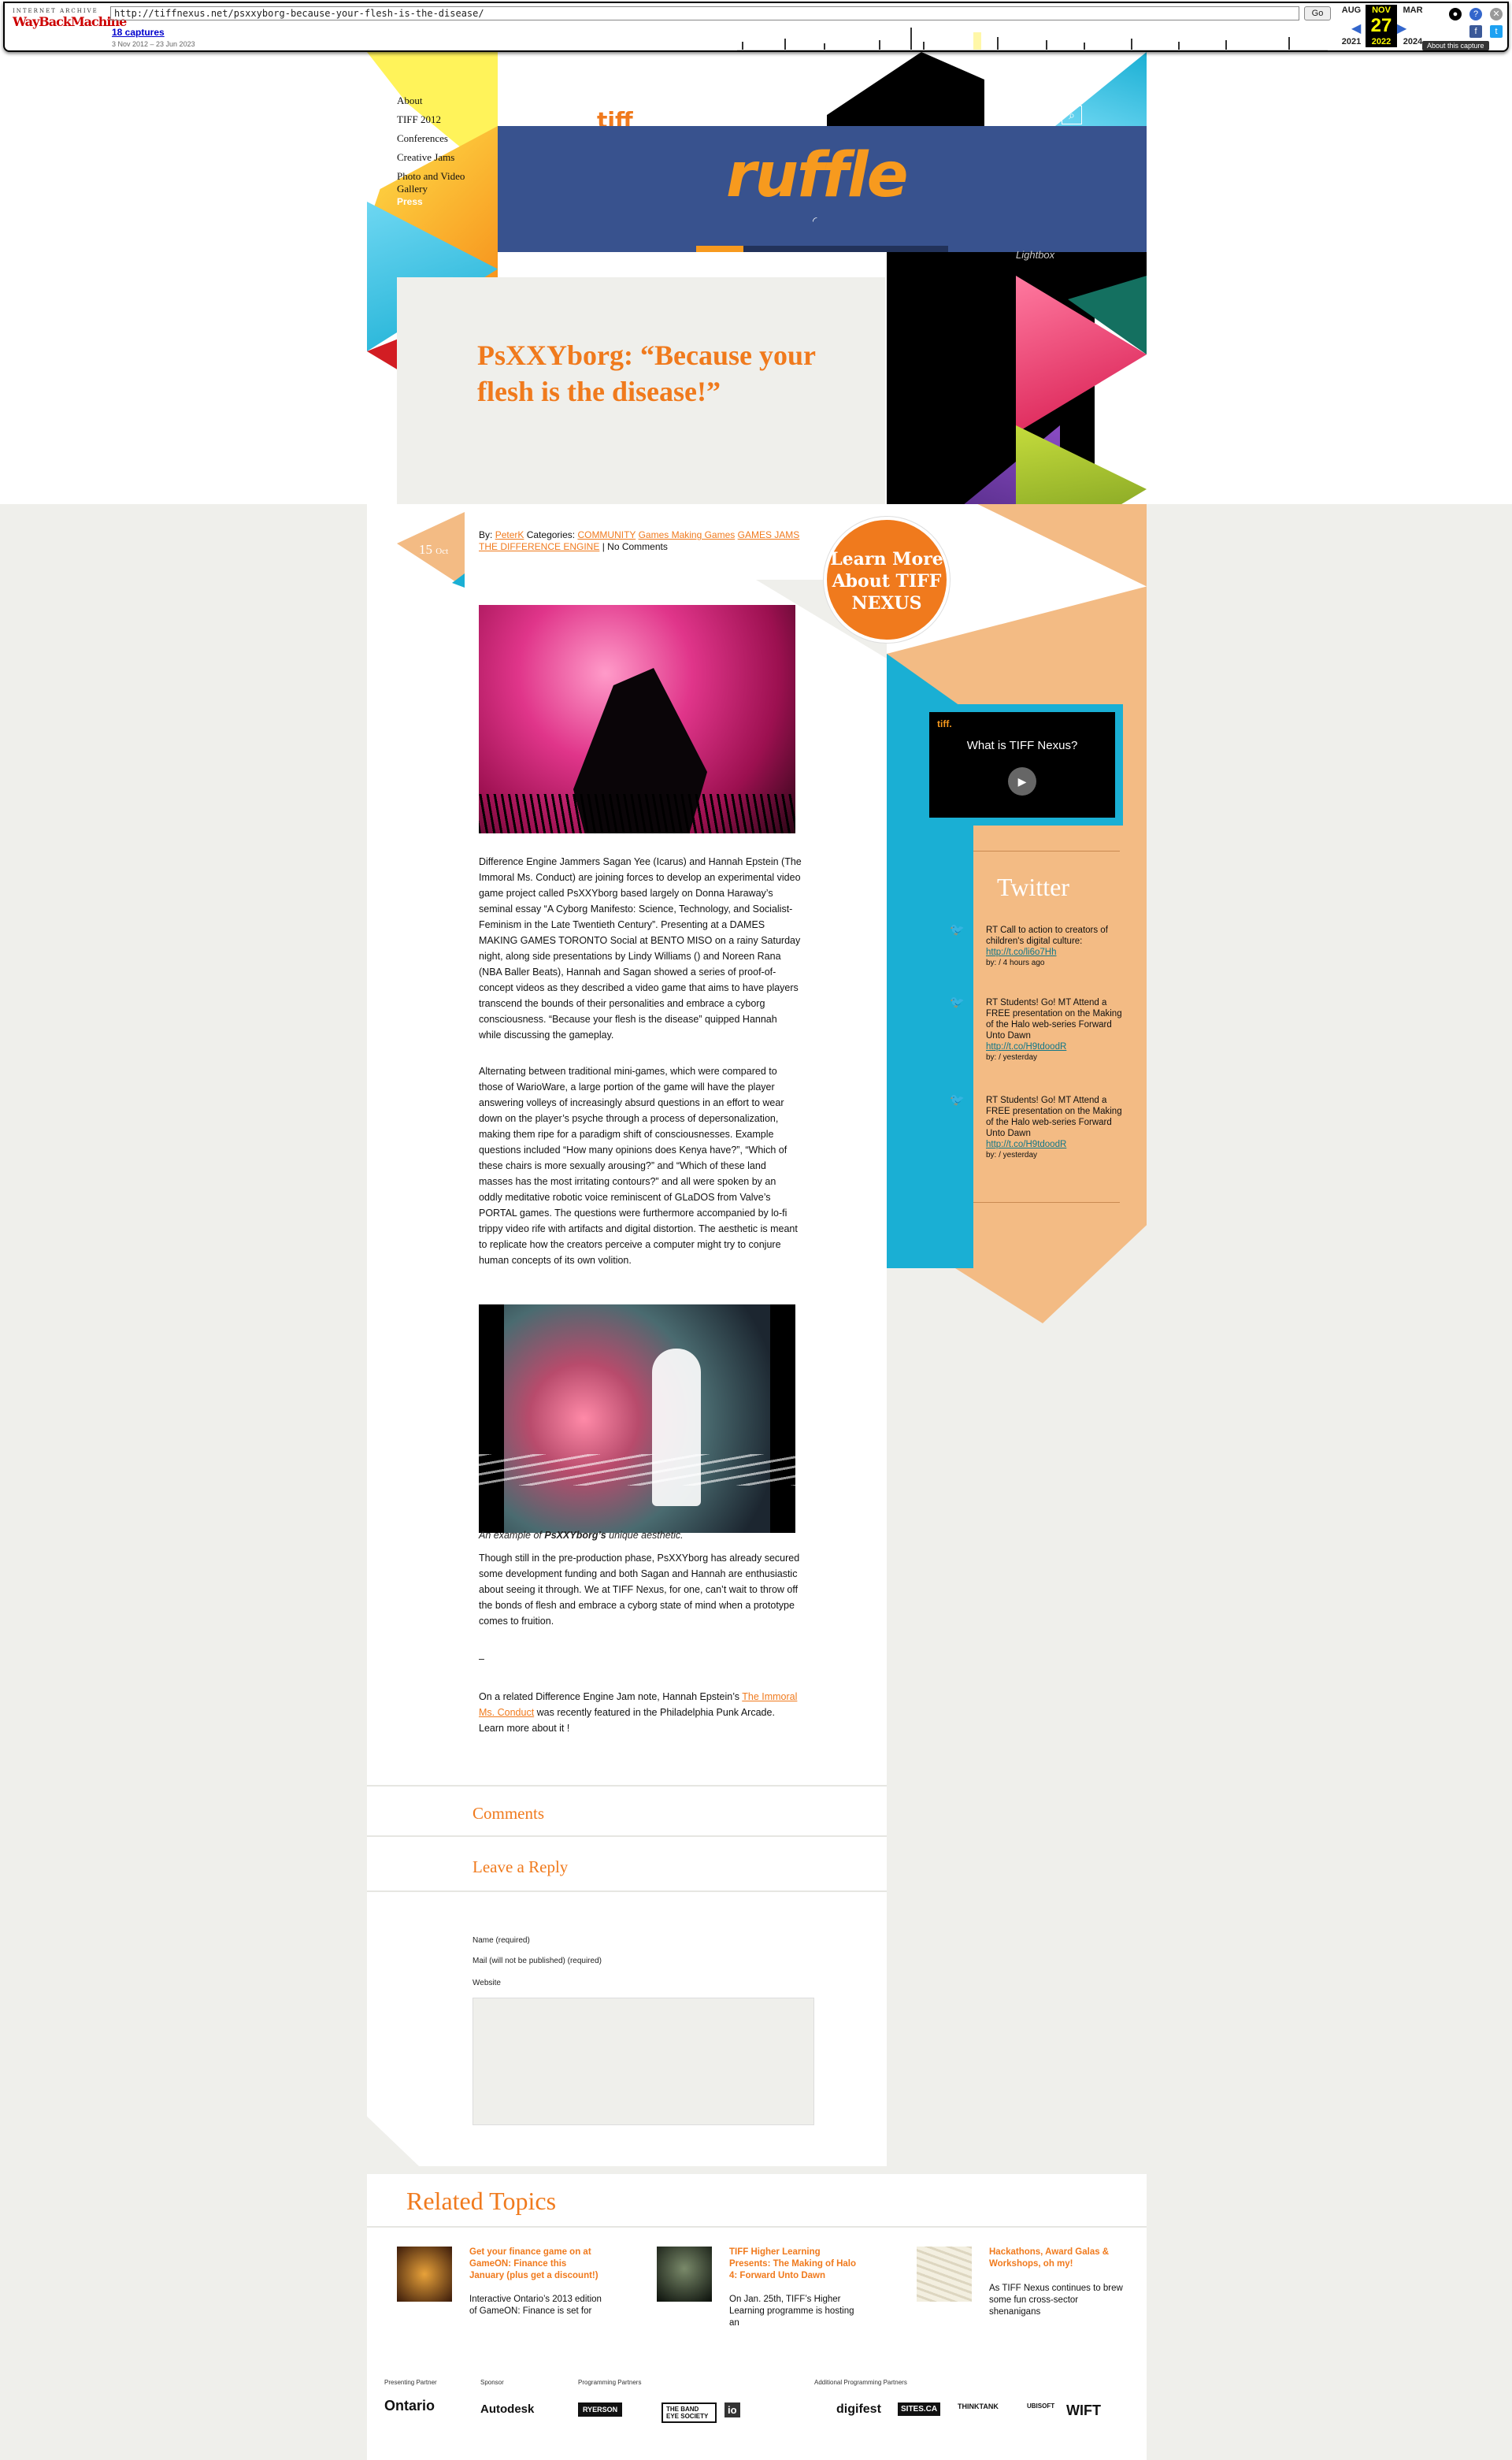 The width and height of the screenshot is (1512, 2460). Describe the element at coordinates (70, 21) in the screenshot. I see `wayback-logo-big: WayBackMachine` at that location.